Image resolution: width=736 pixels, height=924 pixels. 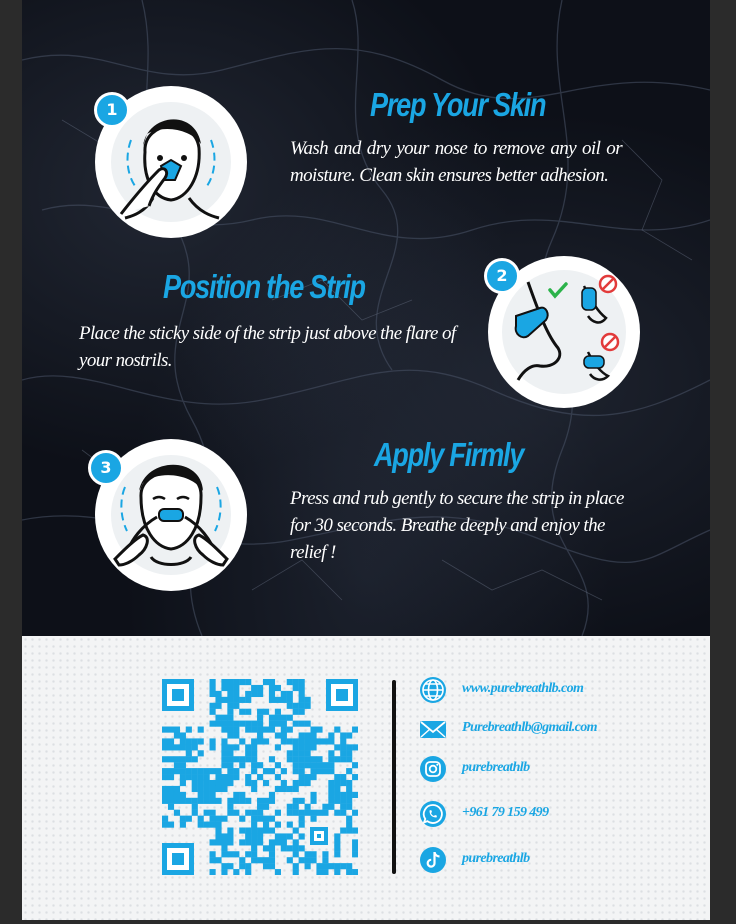 What do you see at coordinates (496, 859) in the screenshot?
I see `tiktok-handle: purebreathlb` at bounding box center [496, 859].